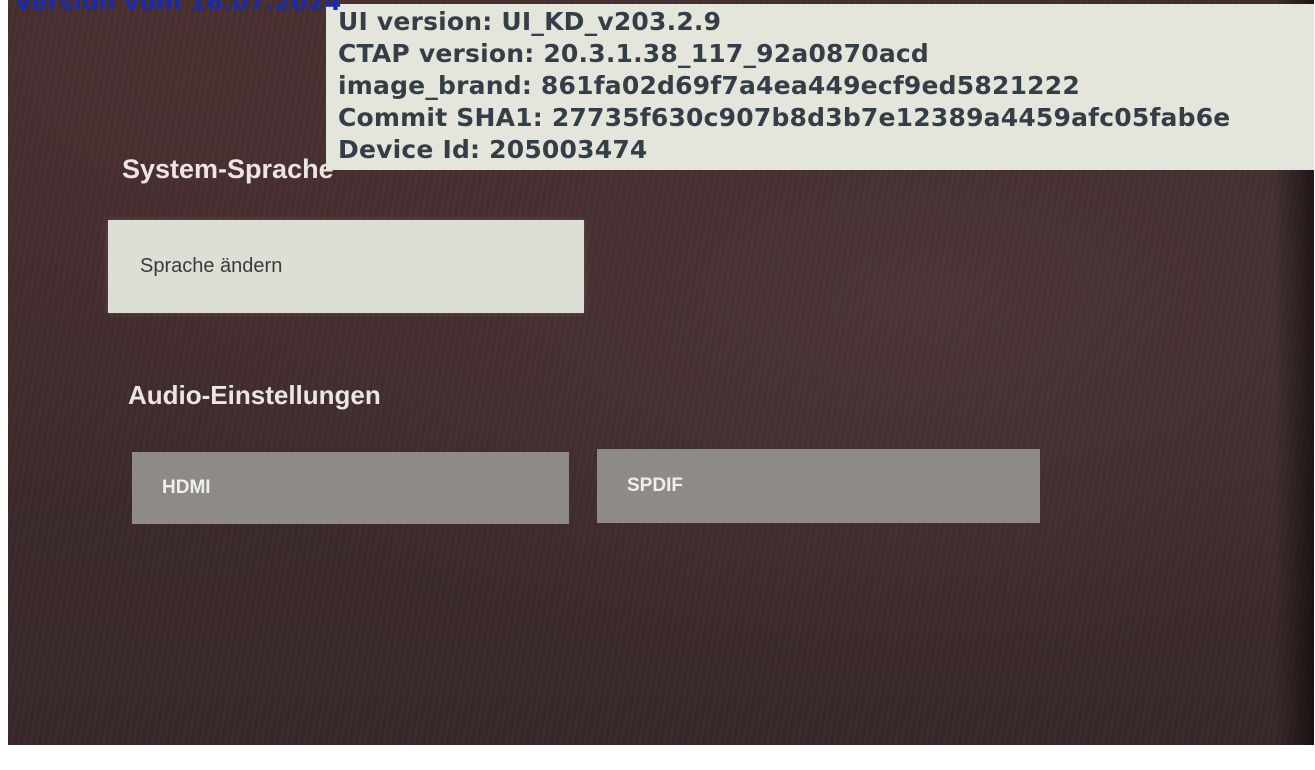 This screenshot has width=1315, height=770. Describe the element at coordinates (228, 169) in the screenshot. I see `system-language-heading: System-Sprache` at that location.